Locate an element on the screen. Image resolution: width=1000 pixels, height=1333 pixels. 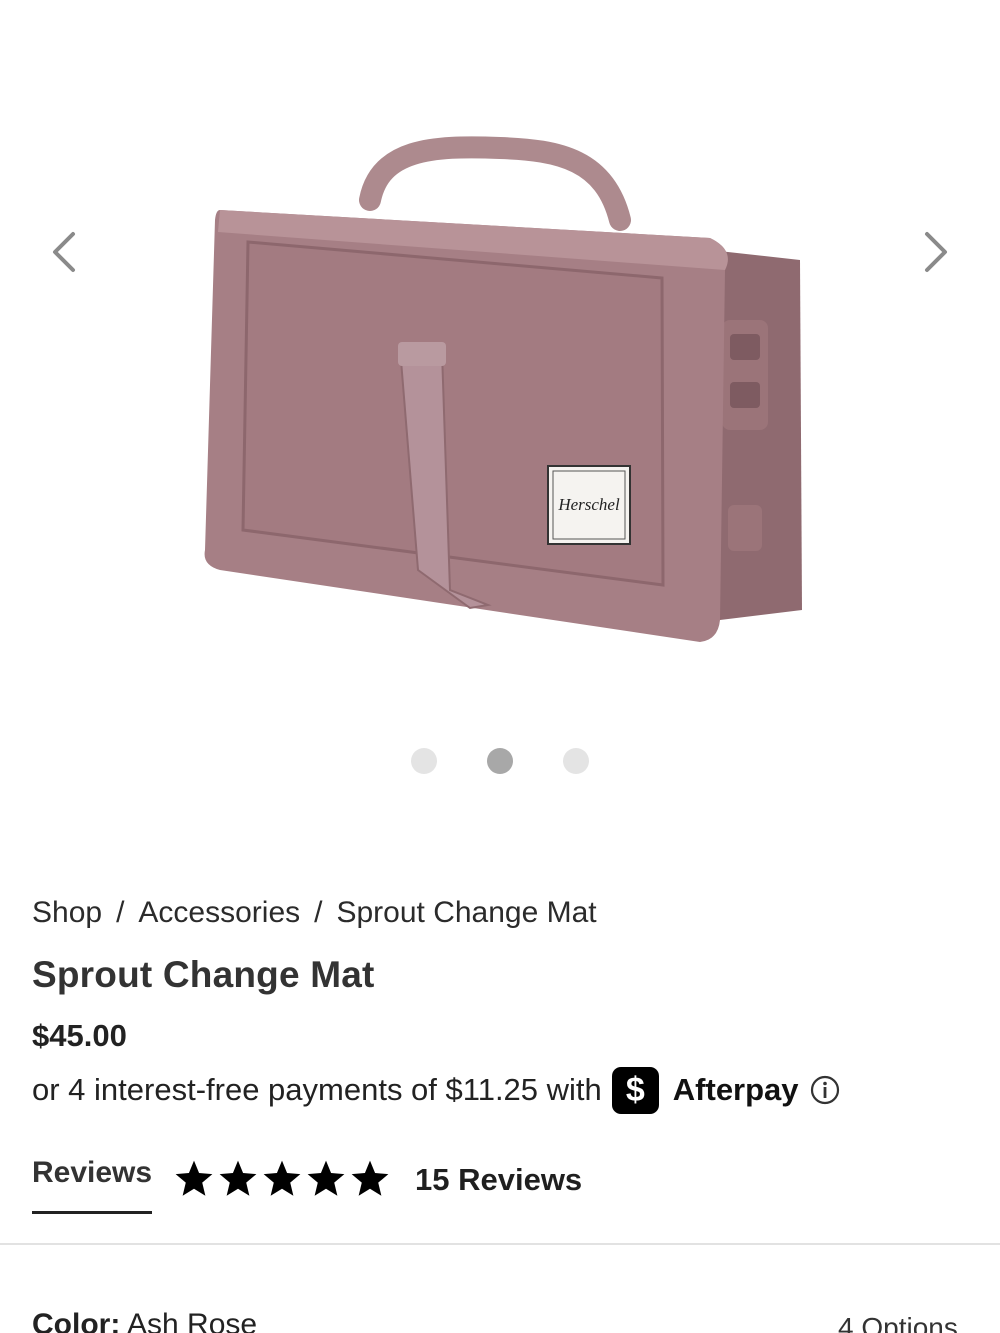
carousel-prev-button is located at coordinates (64, 252).